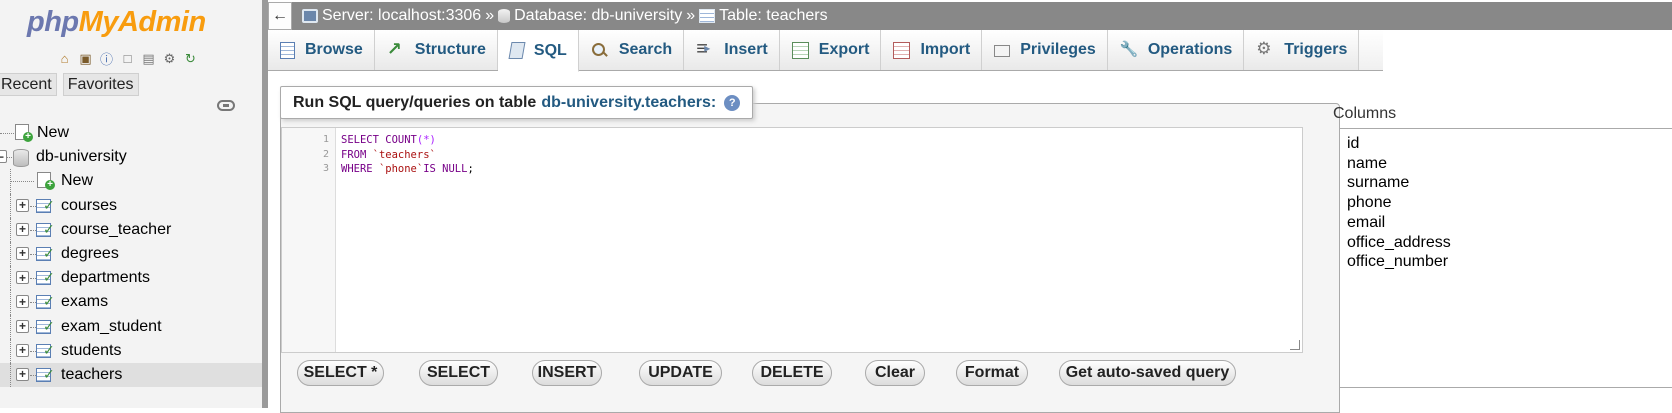  What do you see at coordinates (895, 373) in the screenshot?
I see `clear-button: Clear` at bounding box center [895, 373].